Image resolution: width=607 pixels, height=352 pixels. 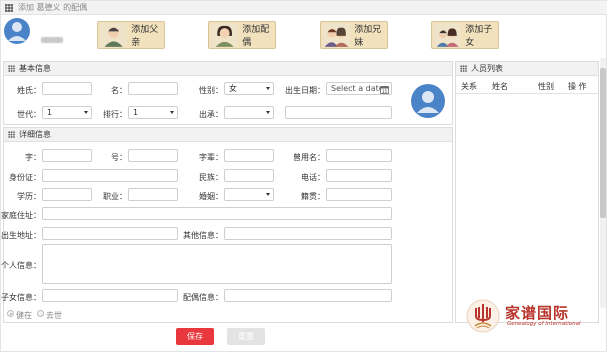 I want to click on zibei-label: 字辈：, so click(x=211, y=157).